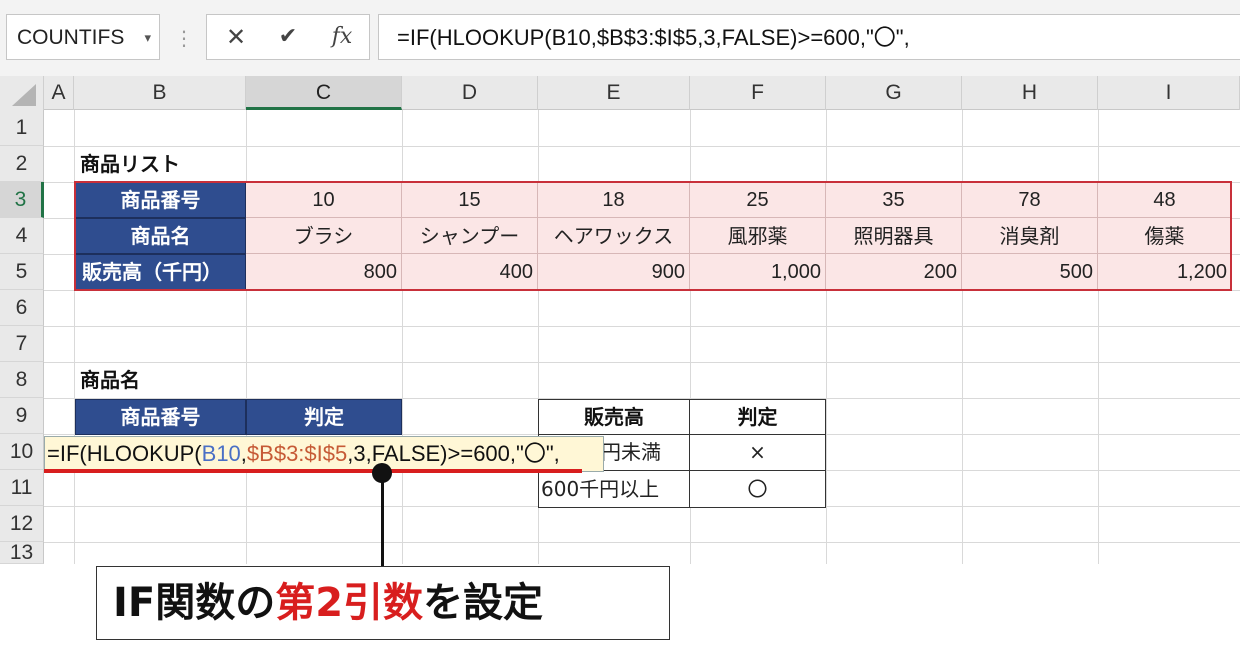 The width and height of the screenshot is (1240, 664). What do you see at coordinates (22, 344) in the screenshot?
I see `row-header-7: 7` at bounding box center [22, 344].